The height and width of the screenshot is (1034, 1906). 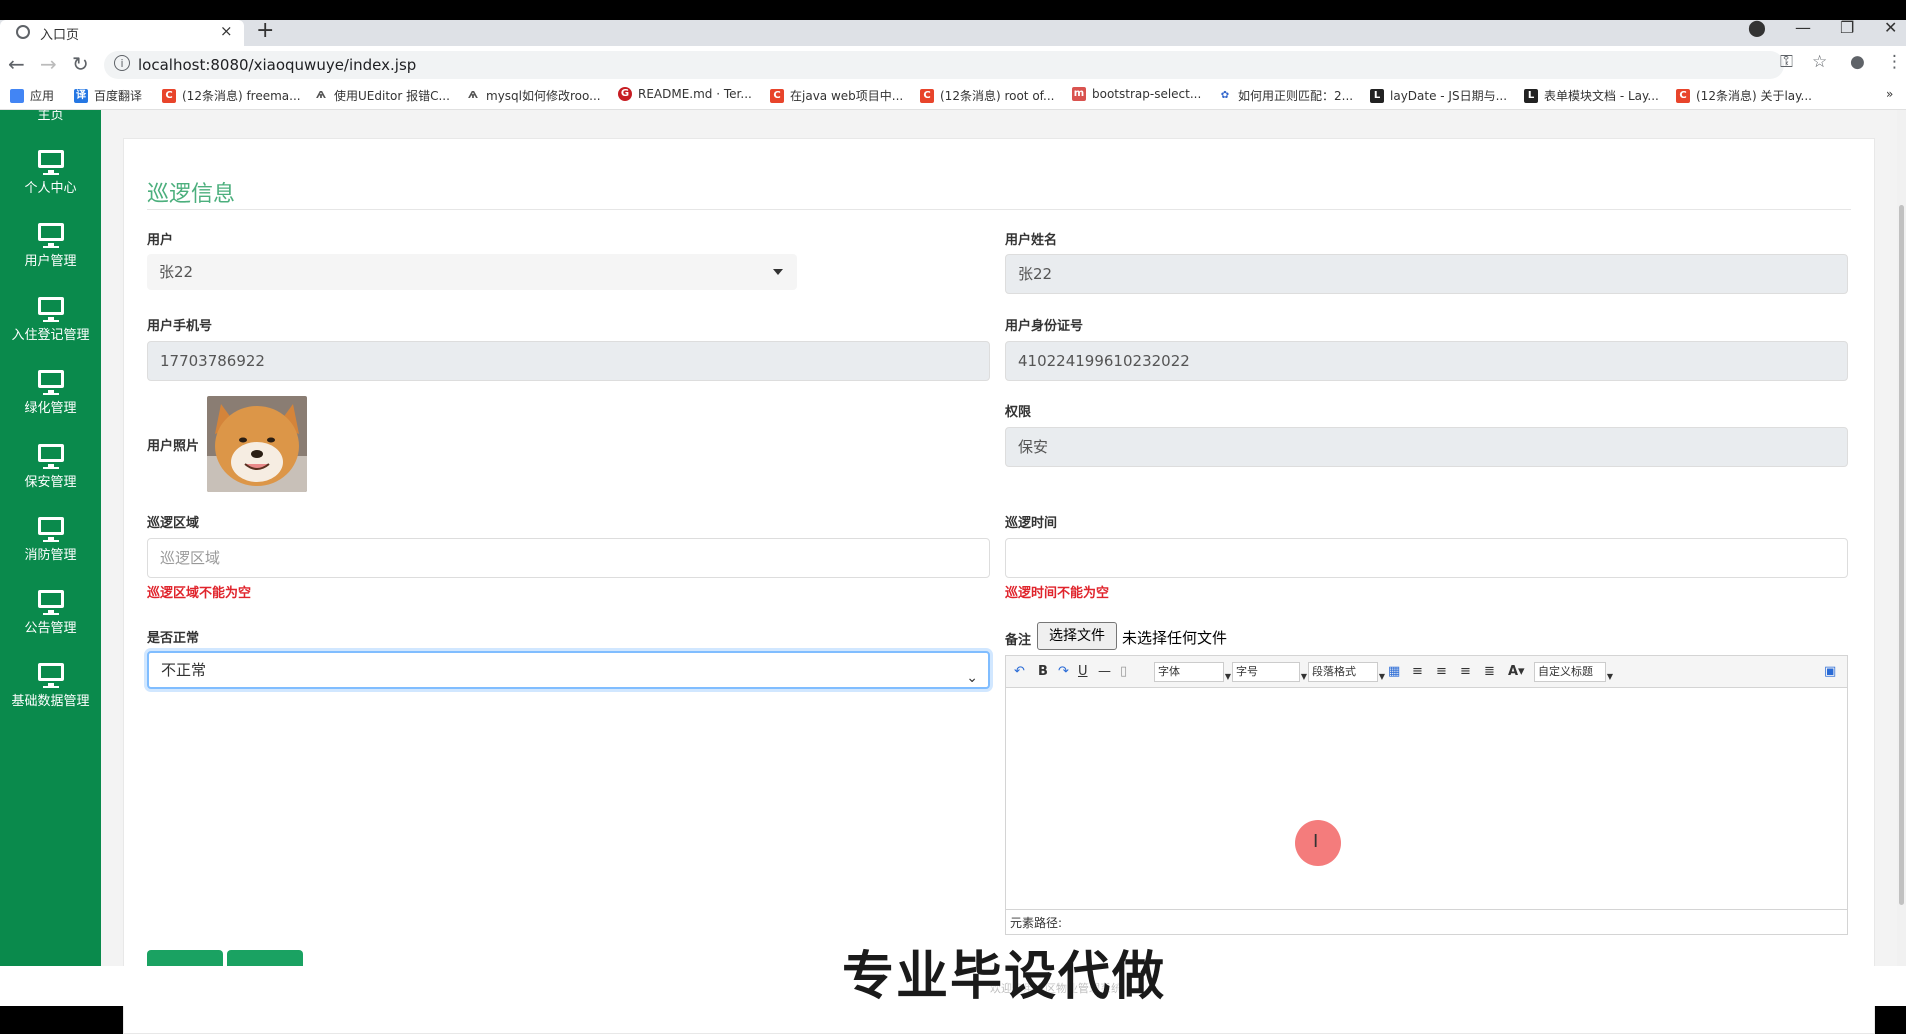 I want to click on user-photo, so click(x=257, y=444).